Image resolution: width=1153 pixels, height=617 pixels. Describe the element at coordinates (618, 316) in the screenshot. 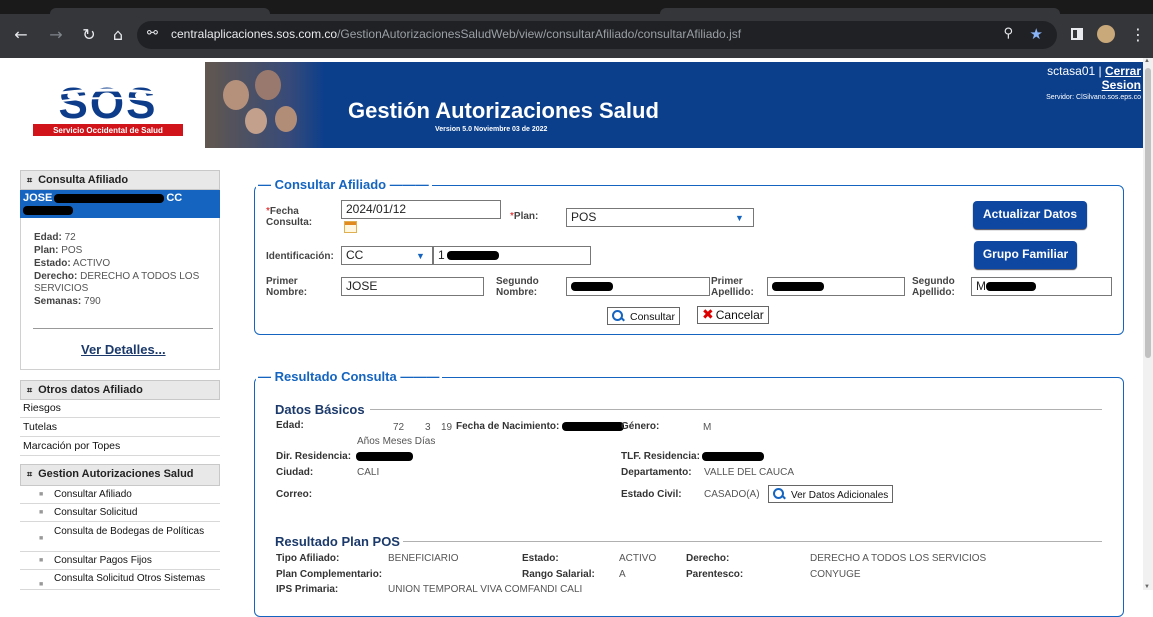

I see `search-icon` at that location.